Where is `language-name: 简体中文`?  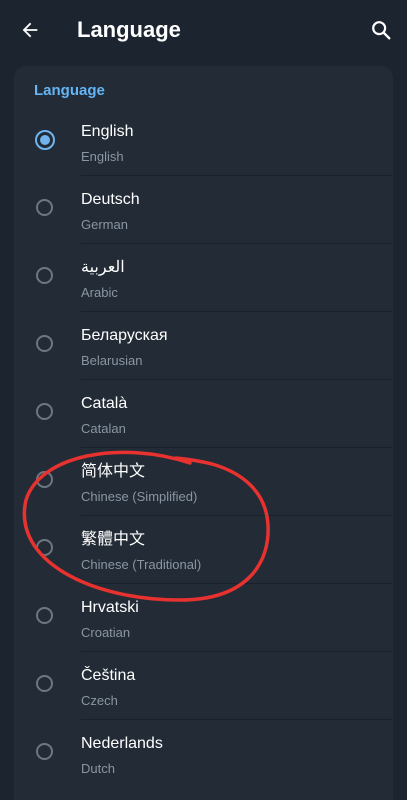
language-name: 简体中文 is located at coordinates (113, 471).